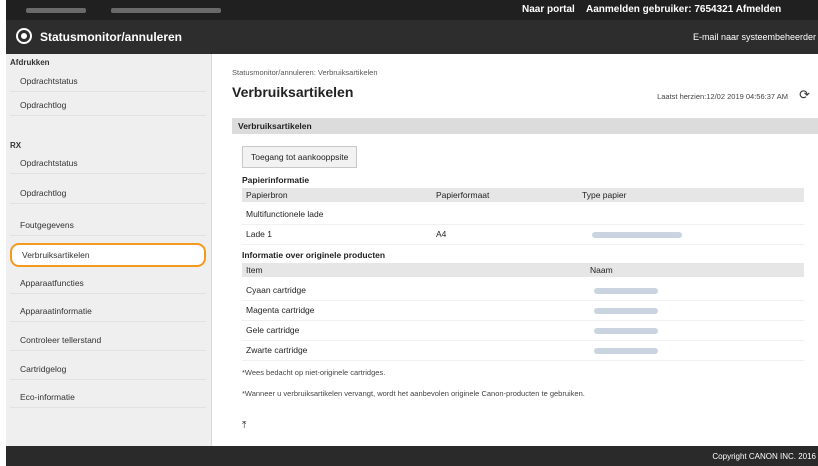 This screenshot has height=466, width=818. I want to click on sidebar-item-device-features: Apparaatfuncties, so click(108, 283).